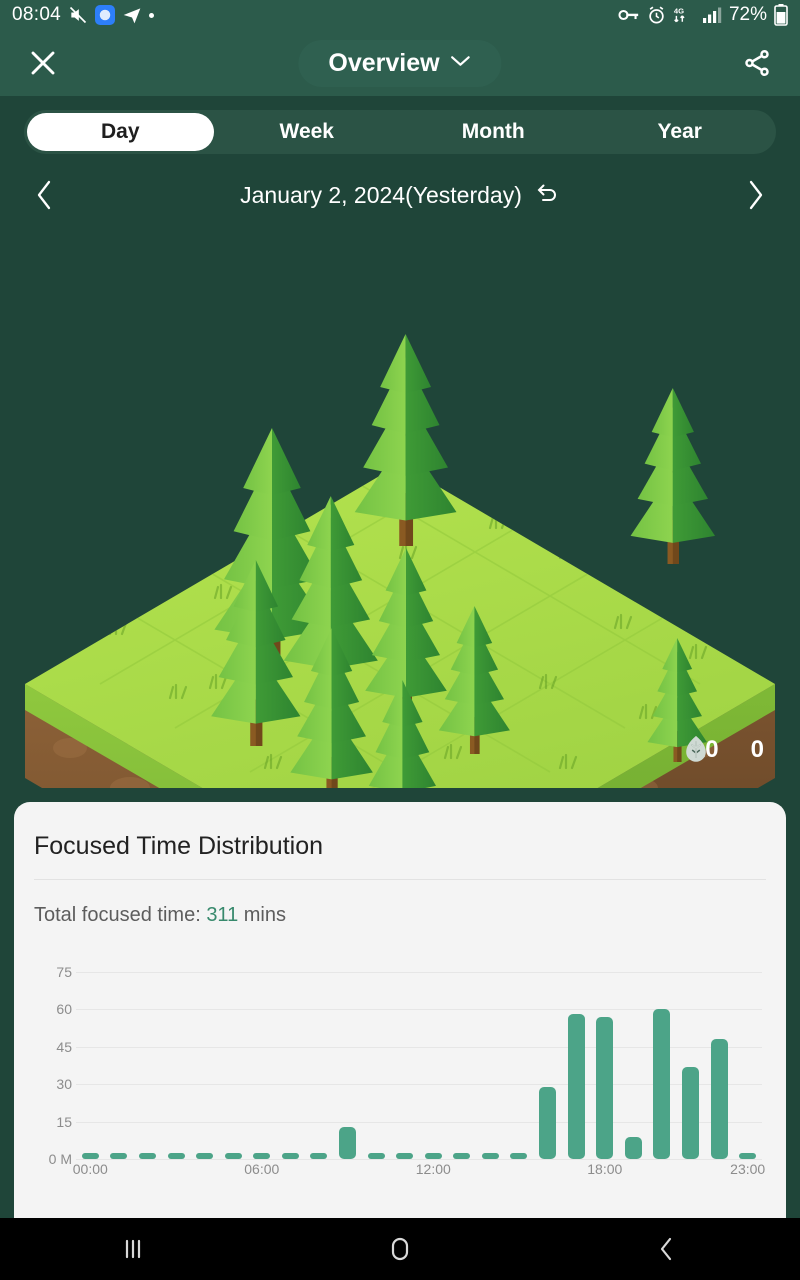 The height and width of the screenshot is (1280, 800). What do you see at coordinates (756, 195) in the screenshot?
I see `next-day-button` at bounding box center [756, 195].